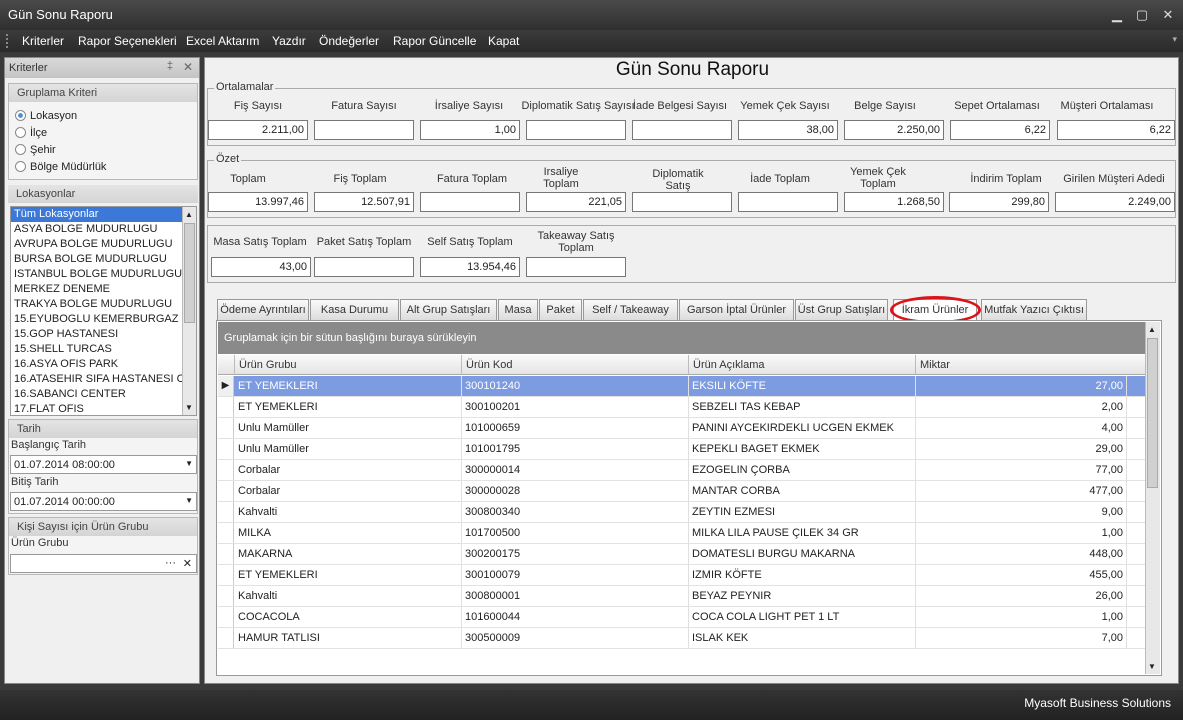 The height and width of the screenshot is (720, 1183). What do you see at coordinates (470, 267) in the screenshot?
I see `sales-value: 13.954,46` at bounding box center [470, 267].